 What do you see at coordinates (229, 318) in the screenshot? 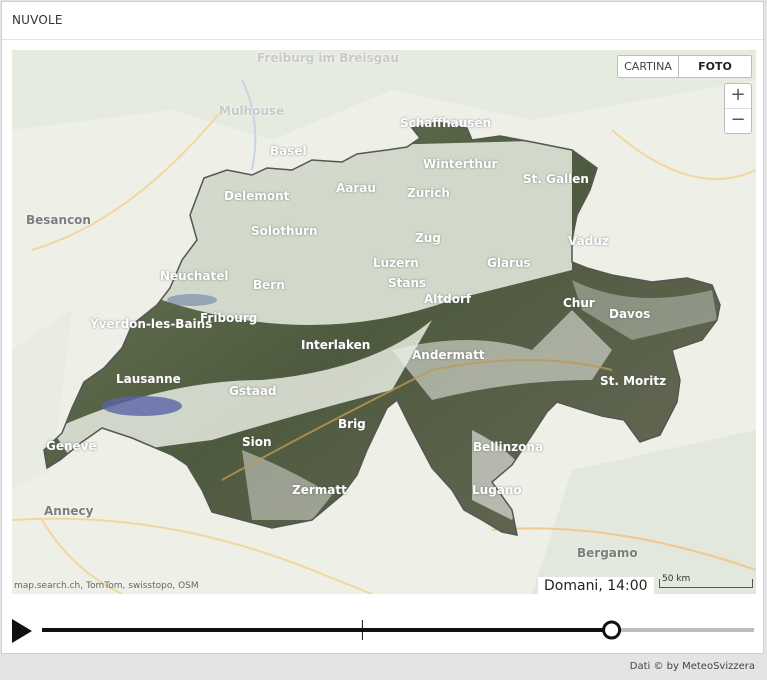
I see `place-label: Fribourg` at bounding box center [229, 318].